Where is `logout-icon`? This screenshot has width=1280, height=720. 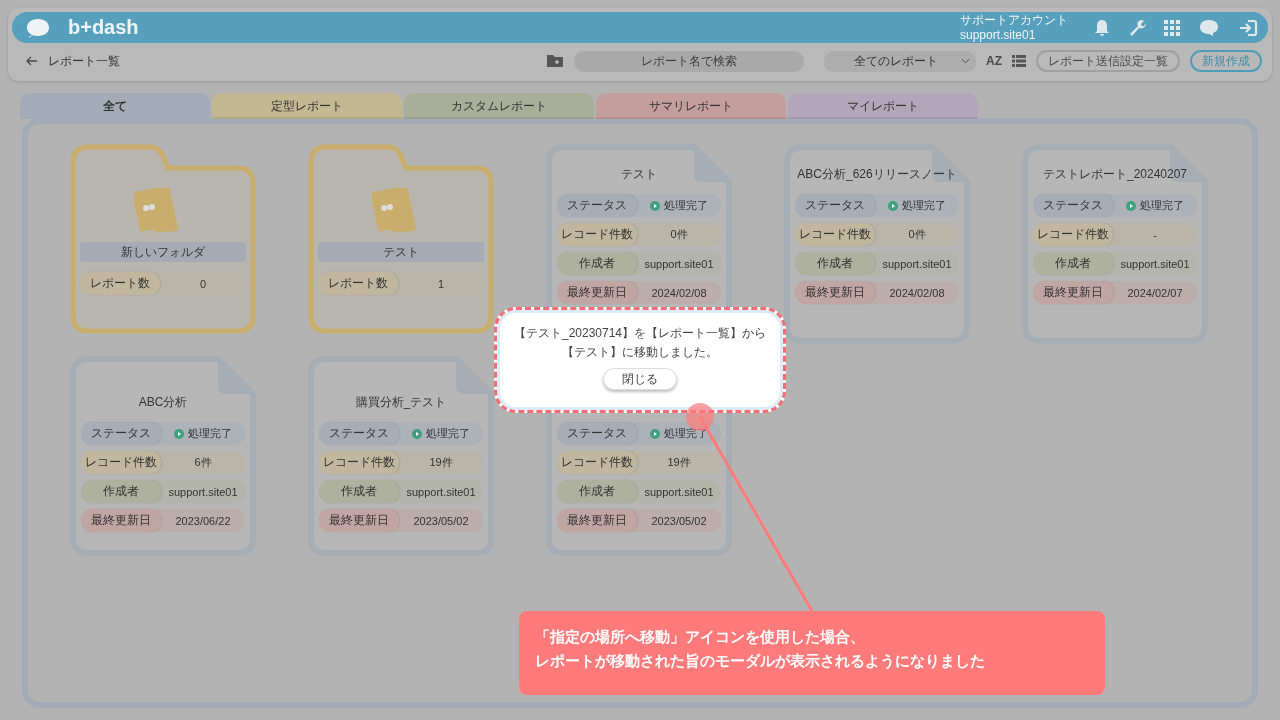 logout-icon is located at coordinates (1248, 27).